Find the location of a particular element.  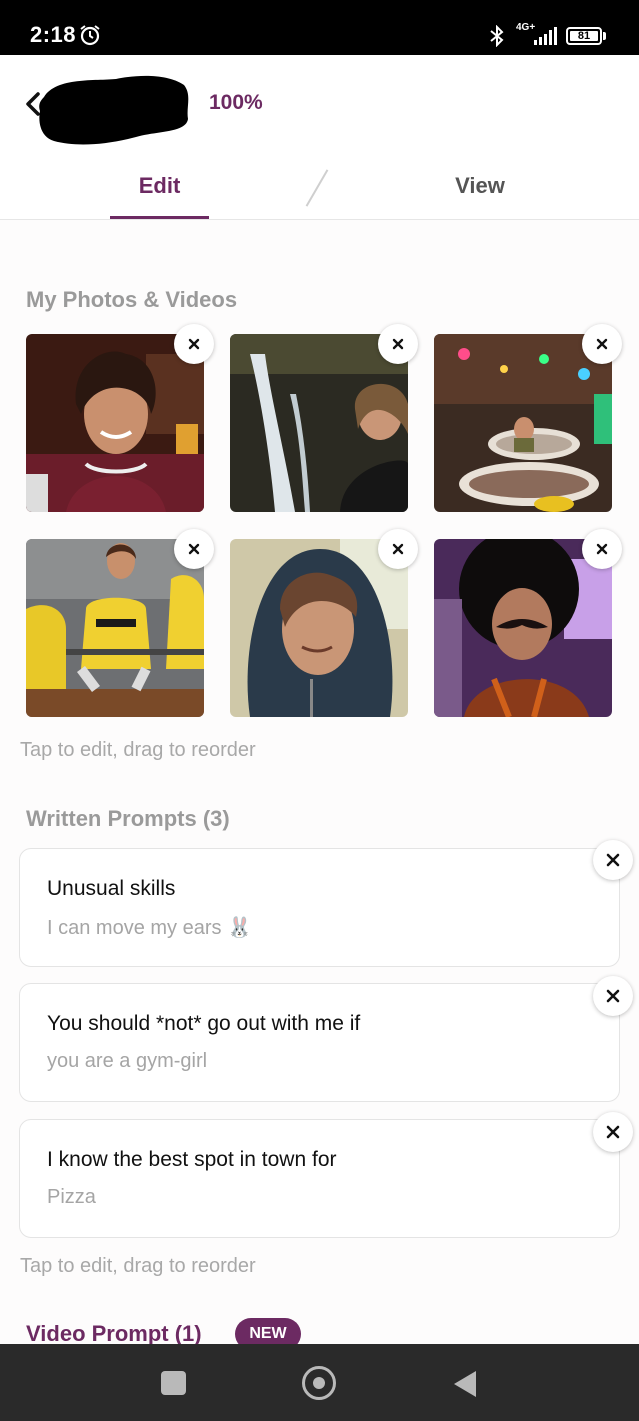

profile-completion: 100% is located at coordinates (236, 102).